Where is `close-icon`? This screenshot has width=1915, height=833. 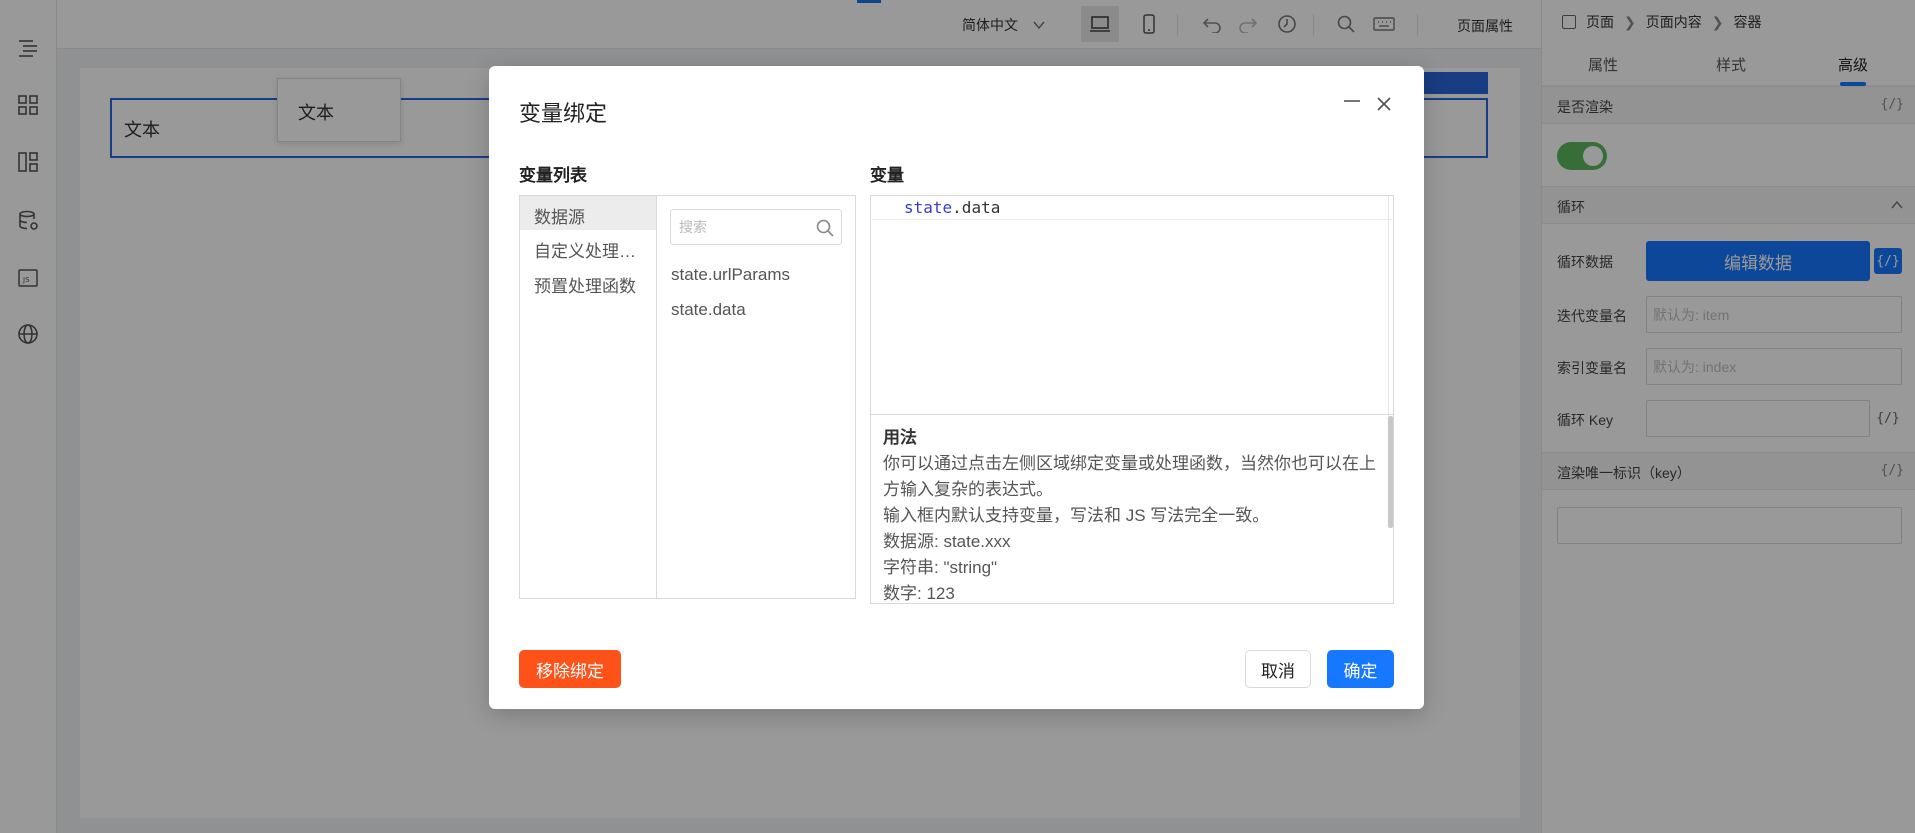
close-icon is located at coordinates (1384, 104).